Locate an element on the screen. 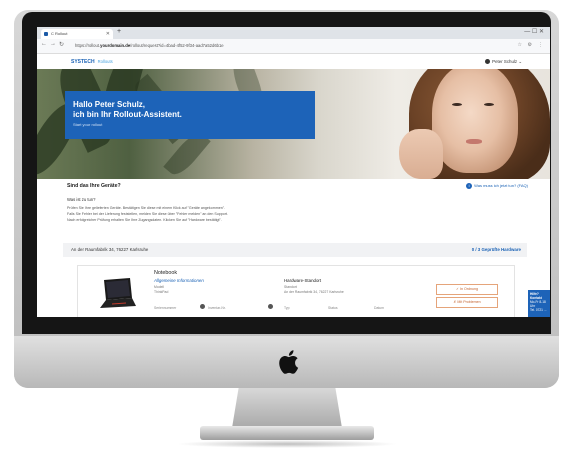 The height and width of the screenshot is (451, 573). field-label: Datum is located at coordinates (379, 308).